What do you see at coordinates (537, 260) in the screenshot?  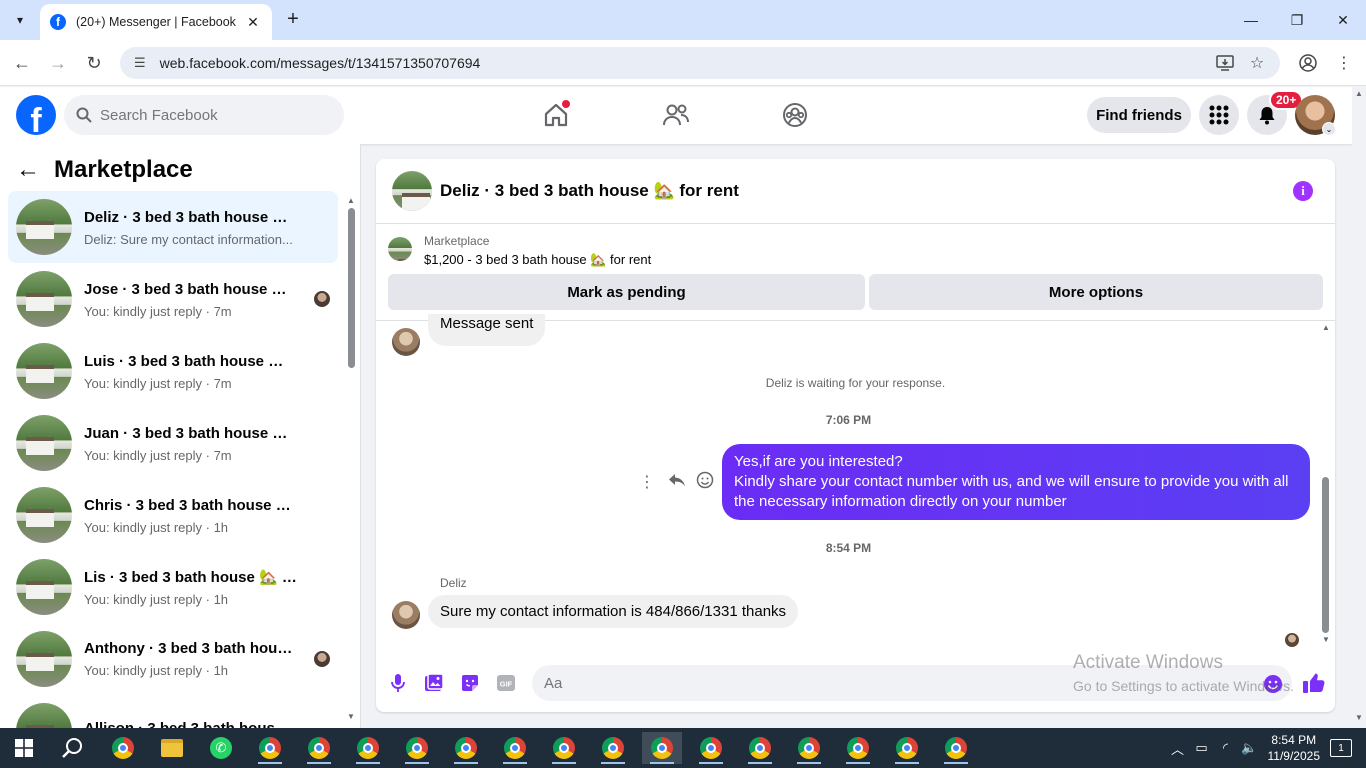 I see `listing-price-title: $1,200 - 3 bed 3 bath house 🏡 for rent` at bounding box center [537, 260].